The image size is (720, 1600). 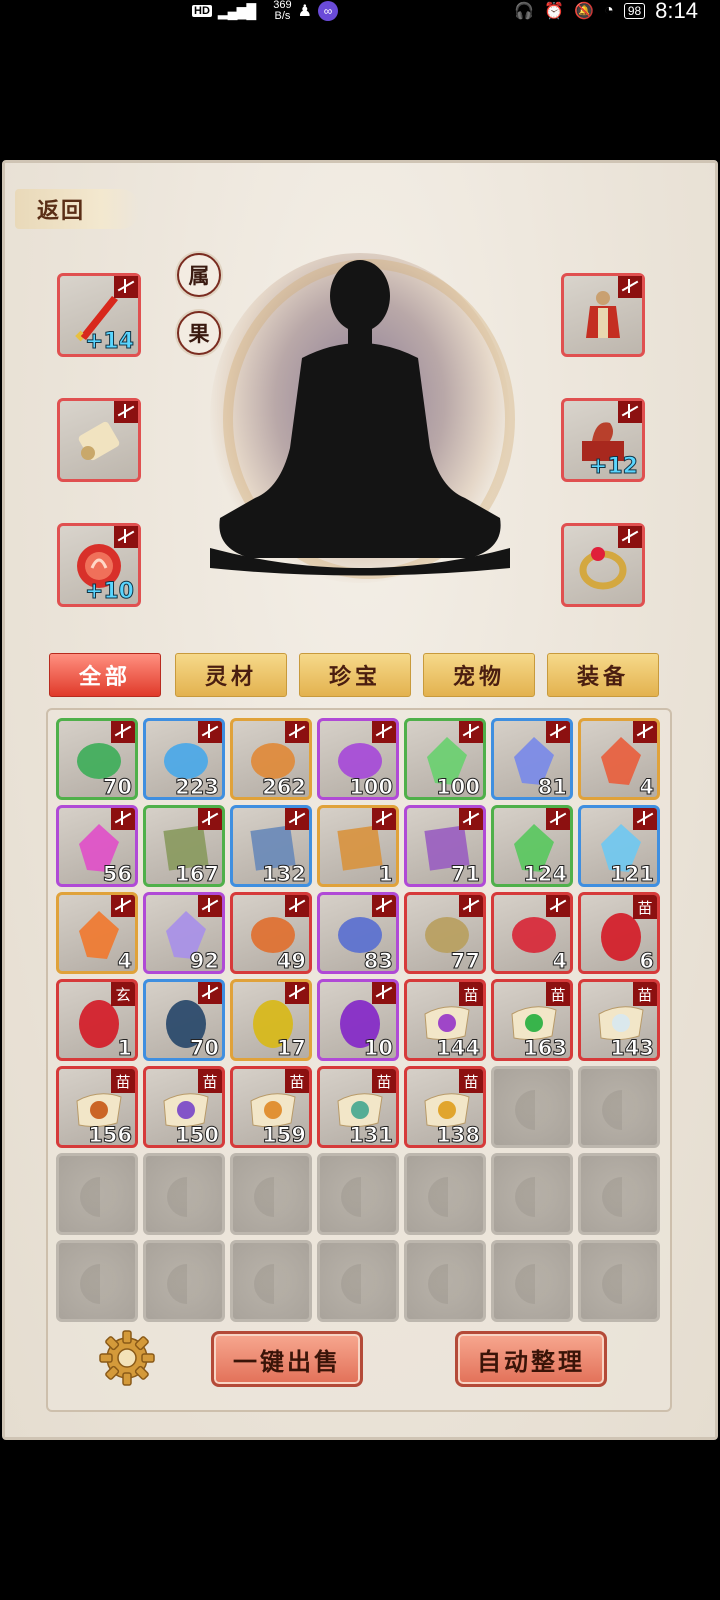 I want to click on one-click-sell-button: 一键出售, so click(x=287, y=1359).